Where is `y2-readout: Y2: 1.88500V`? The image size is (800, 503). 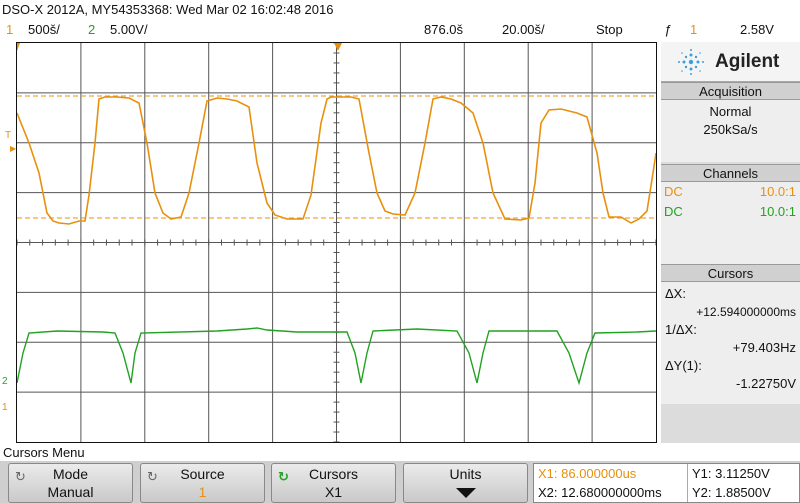 y2-readout: Y2: 1.88500V is located at coordinates (731, 492).